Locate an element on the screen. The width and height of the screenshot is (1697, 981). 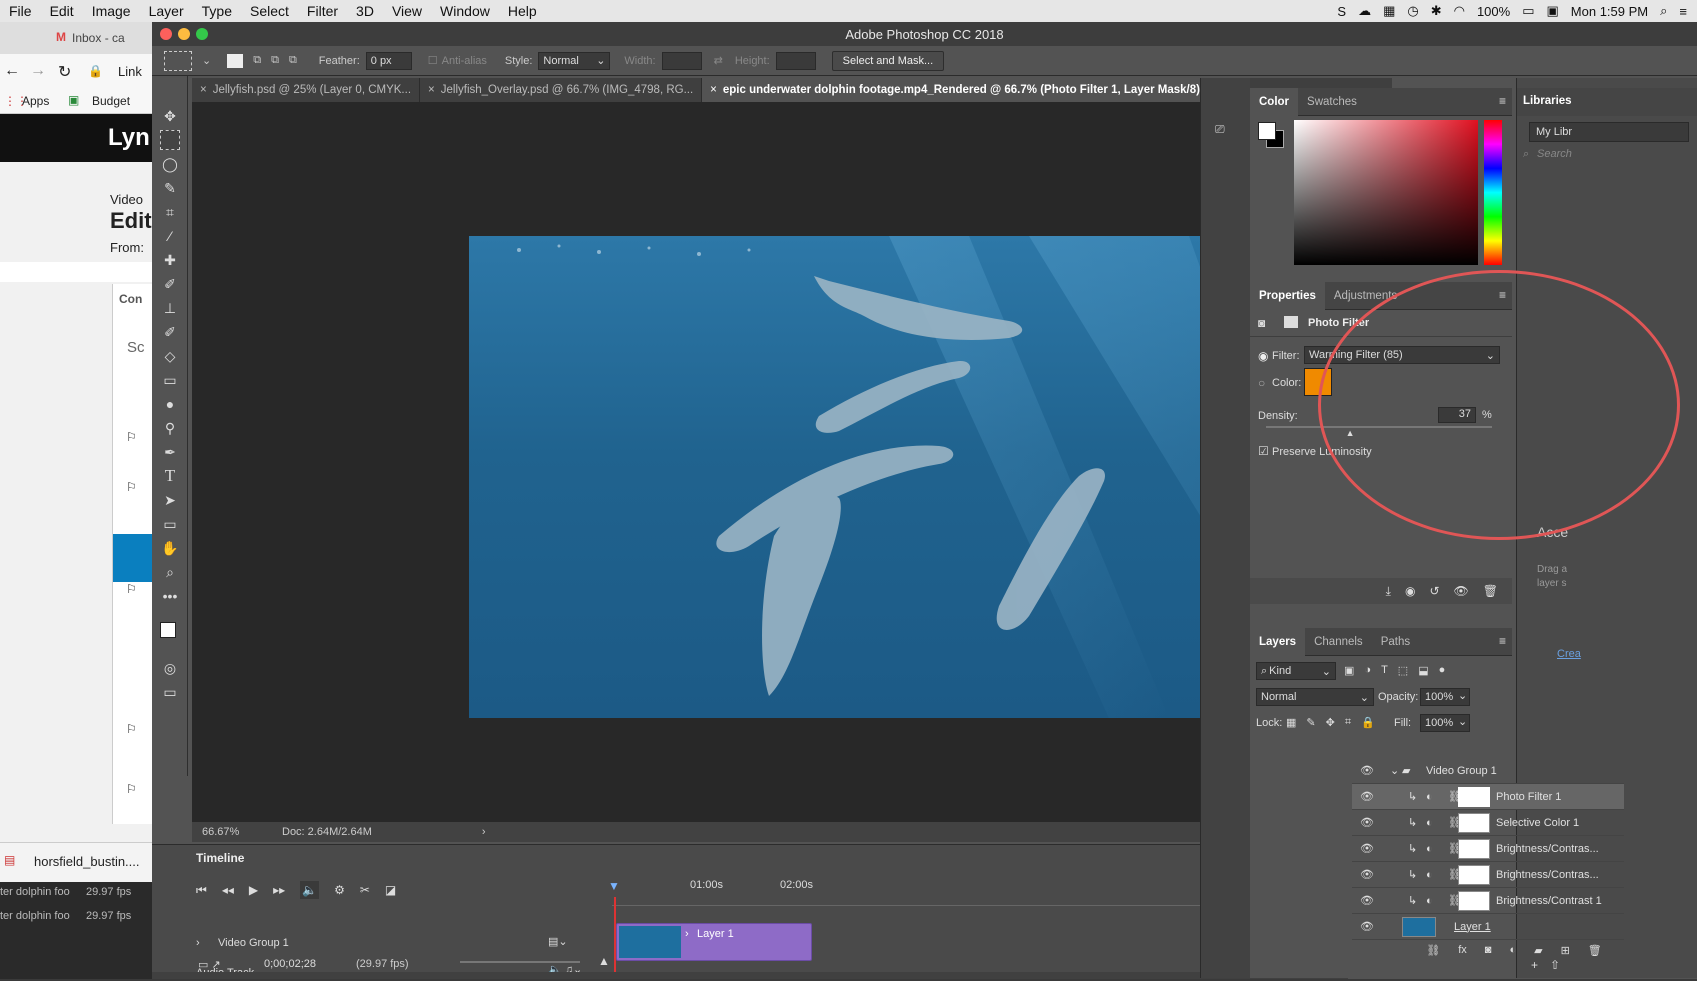
eyedropper-tool-icon: ⁄ is located at coordinates (170, 236).